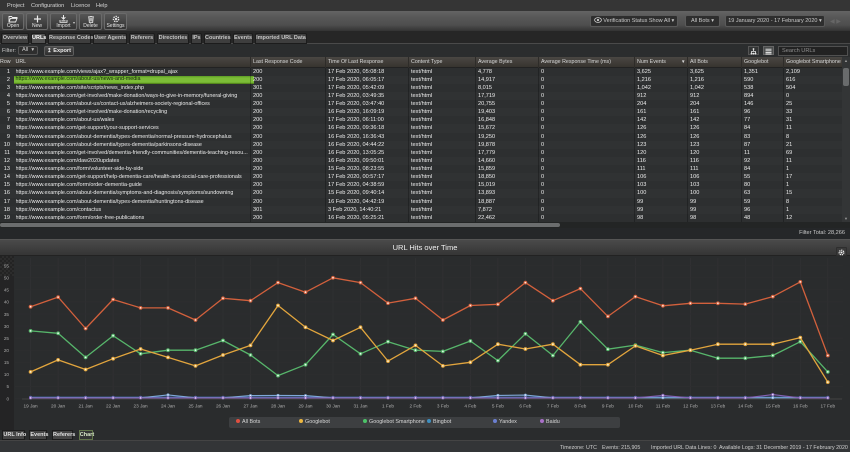 This screenshot has width=850, height=452. Describe the element at coordinates (141, 406) in the screenshot. I see `svg-text: 23 Jan` at that location.